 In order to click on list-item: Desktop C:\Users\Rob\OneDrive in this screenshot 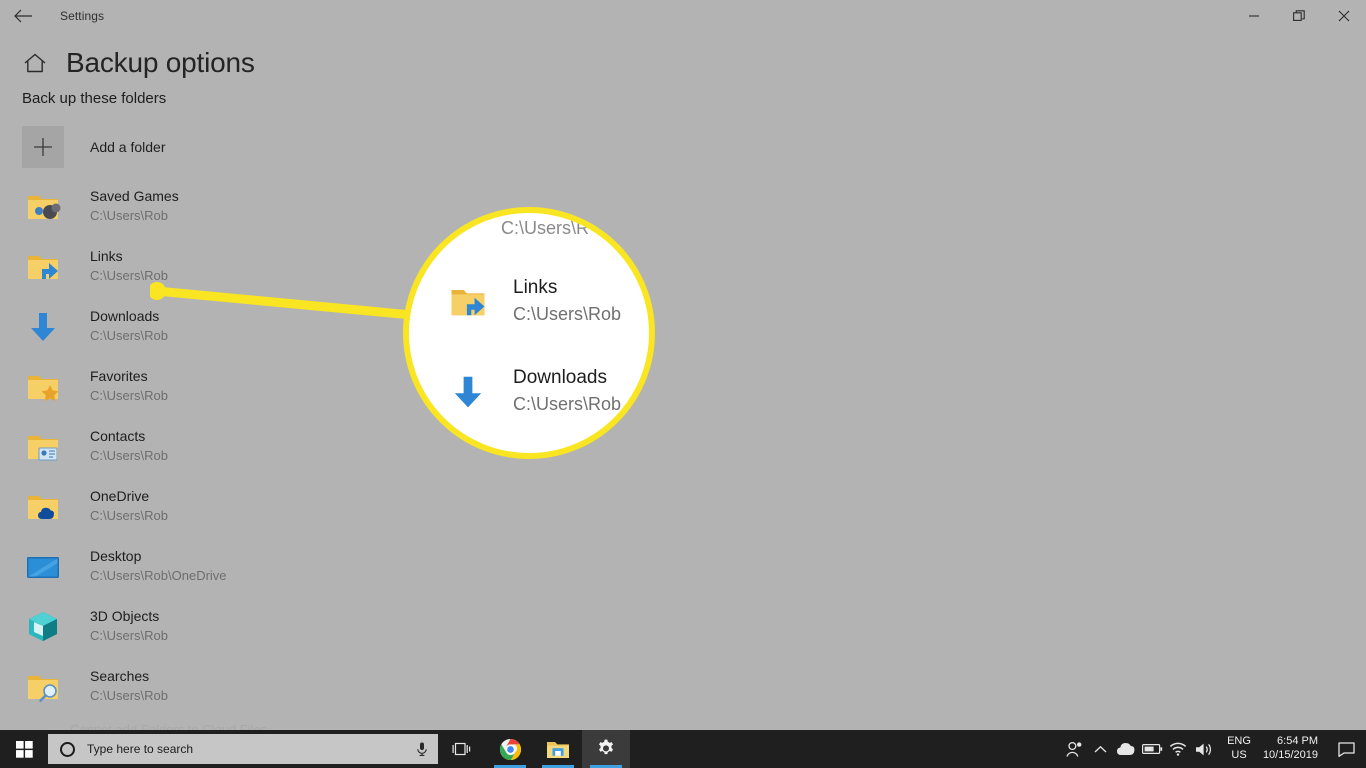, I will do `click(215, 566)`.